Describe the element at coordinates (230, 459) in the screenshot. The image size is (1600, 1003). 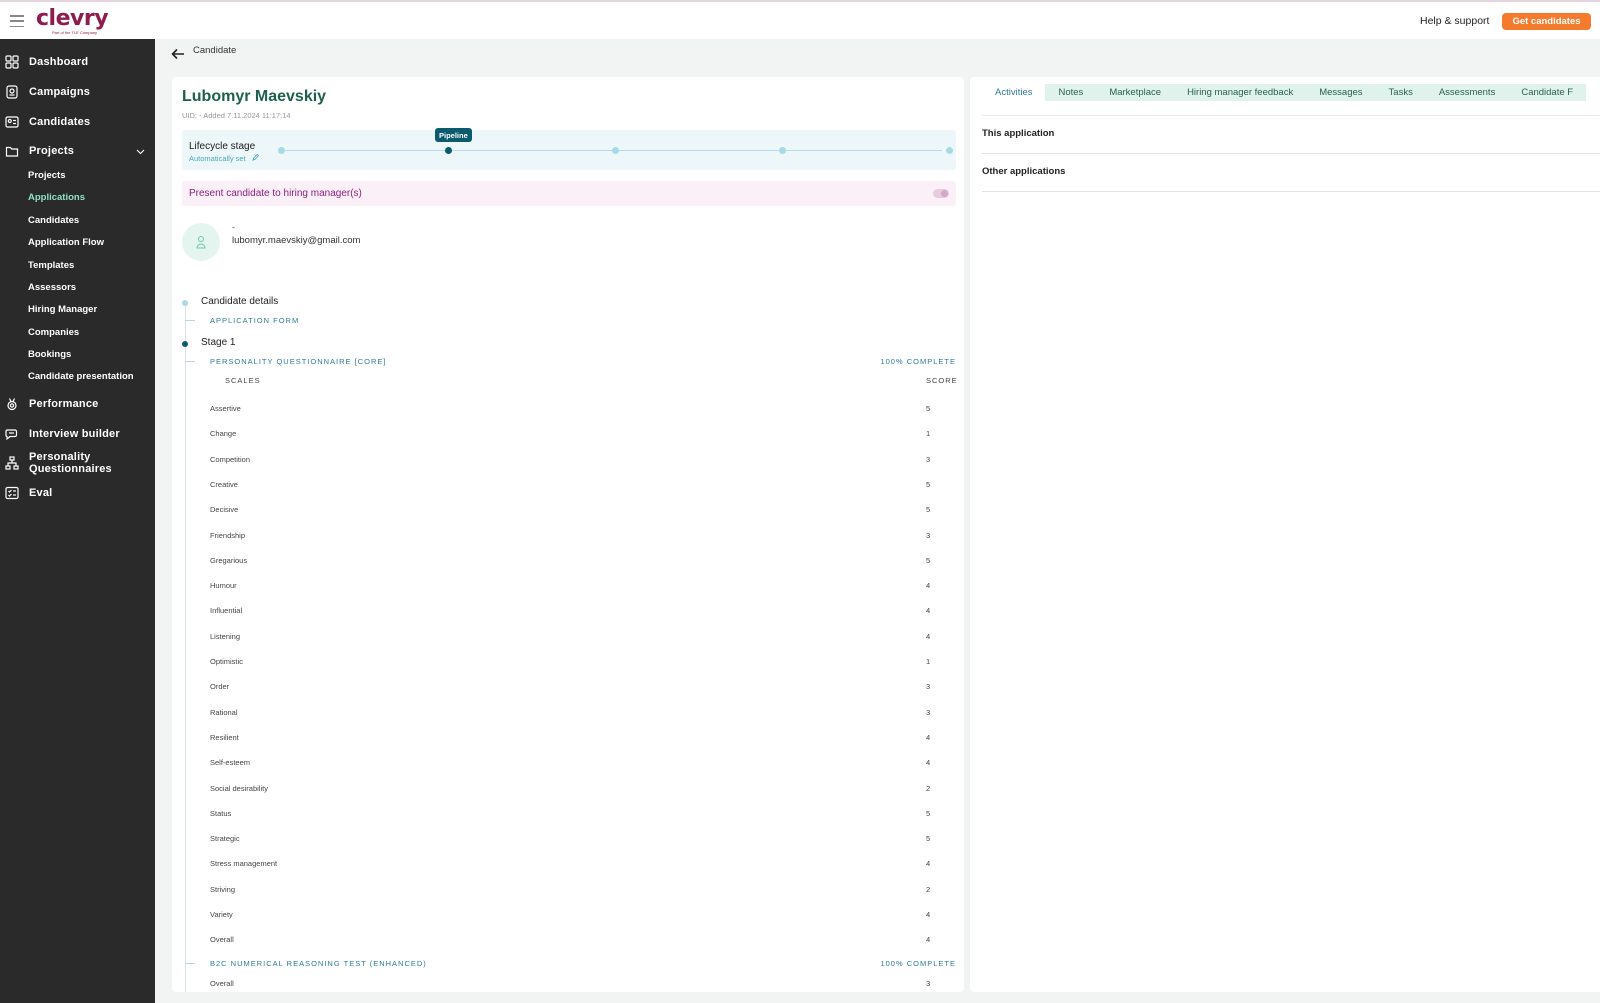
I see `scale-name: Competition` at that location.